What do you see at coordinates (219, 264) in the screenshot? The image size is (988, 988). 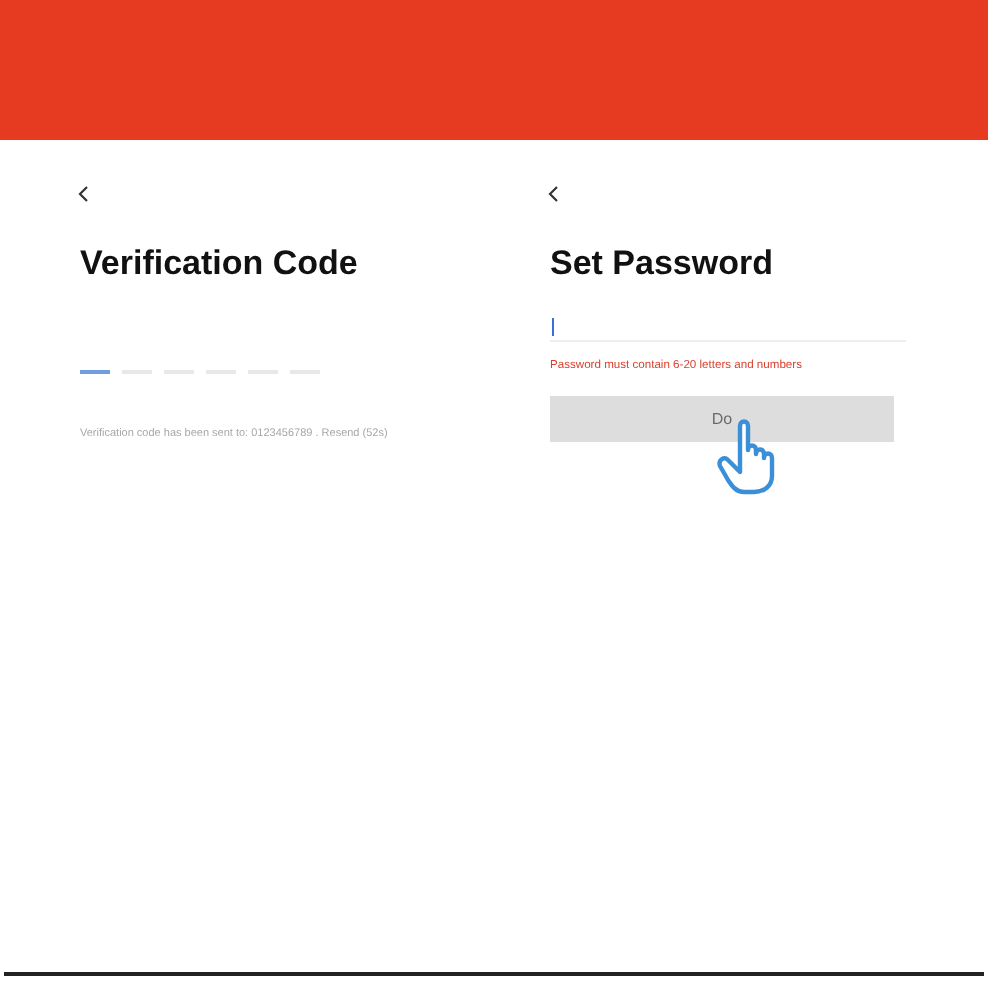 I see `screen-title: Verification Code` at bounding box center [219, 264].